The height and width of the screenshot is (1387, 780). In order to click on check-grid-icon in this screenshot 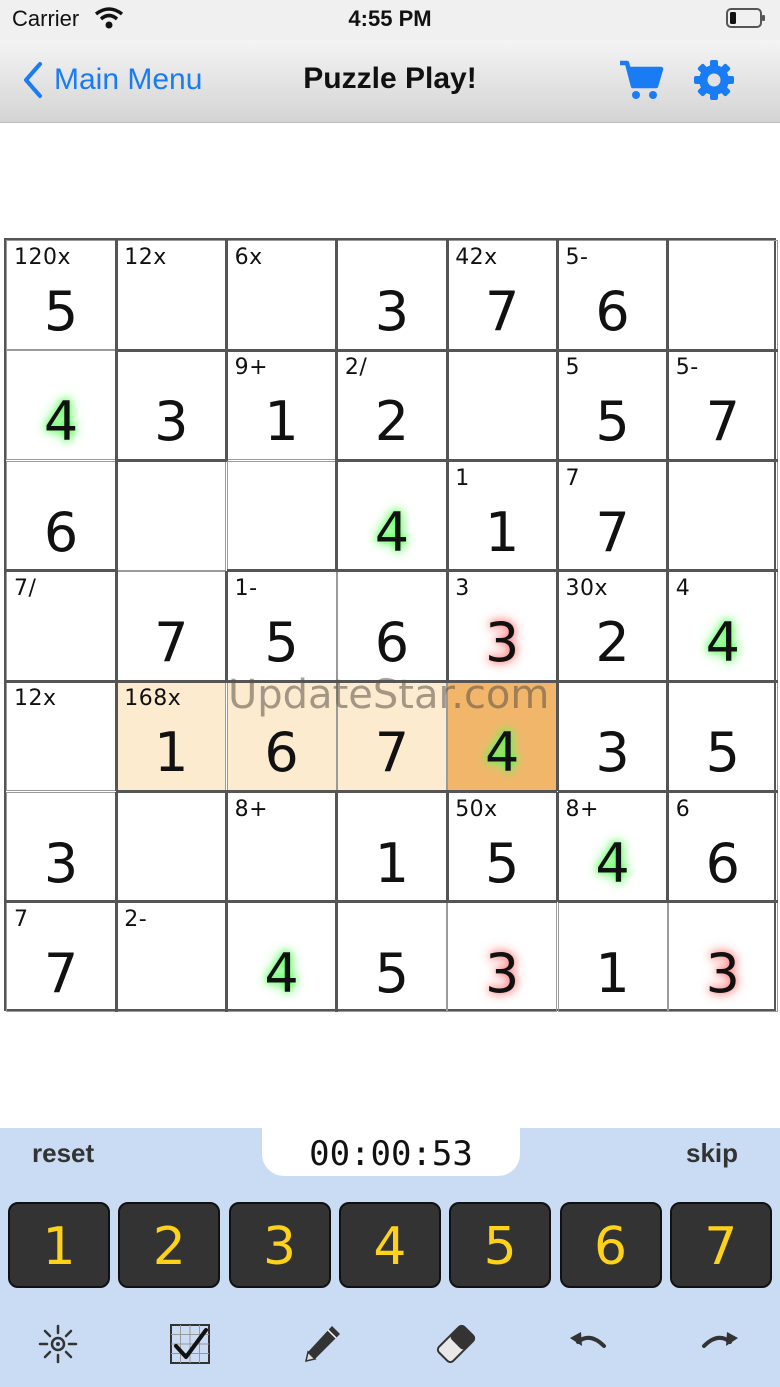, I will do `click(190, 1344)`.